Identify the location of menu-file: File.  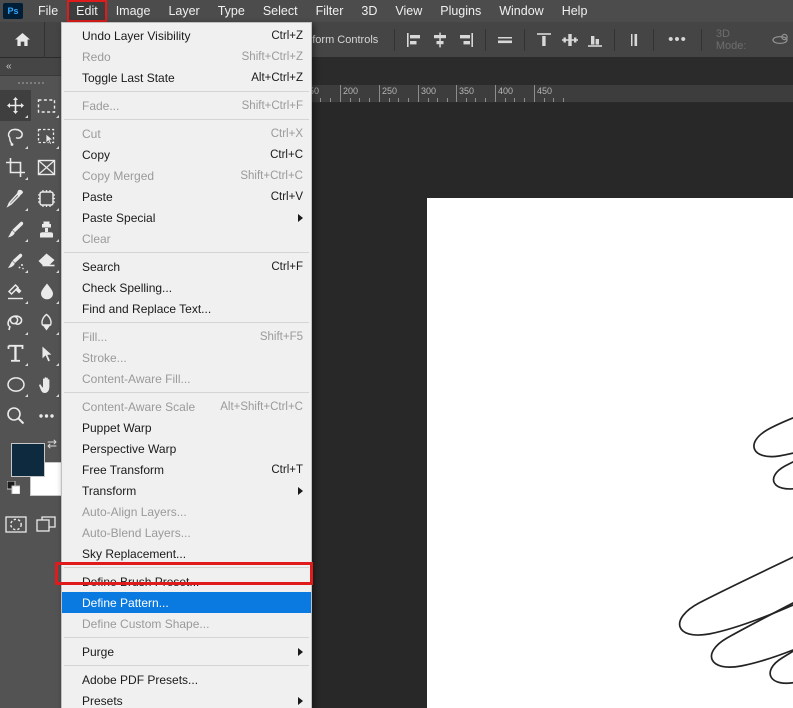
(48, 11).